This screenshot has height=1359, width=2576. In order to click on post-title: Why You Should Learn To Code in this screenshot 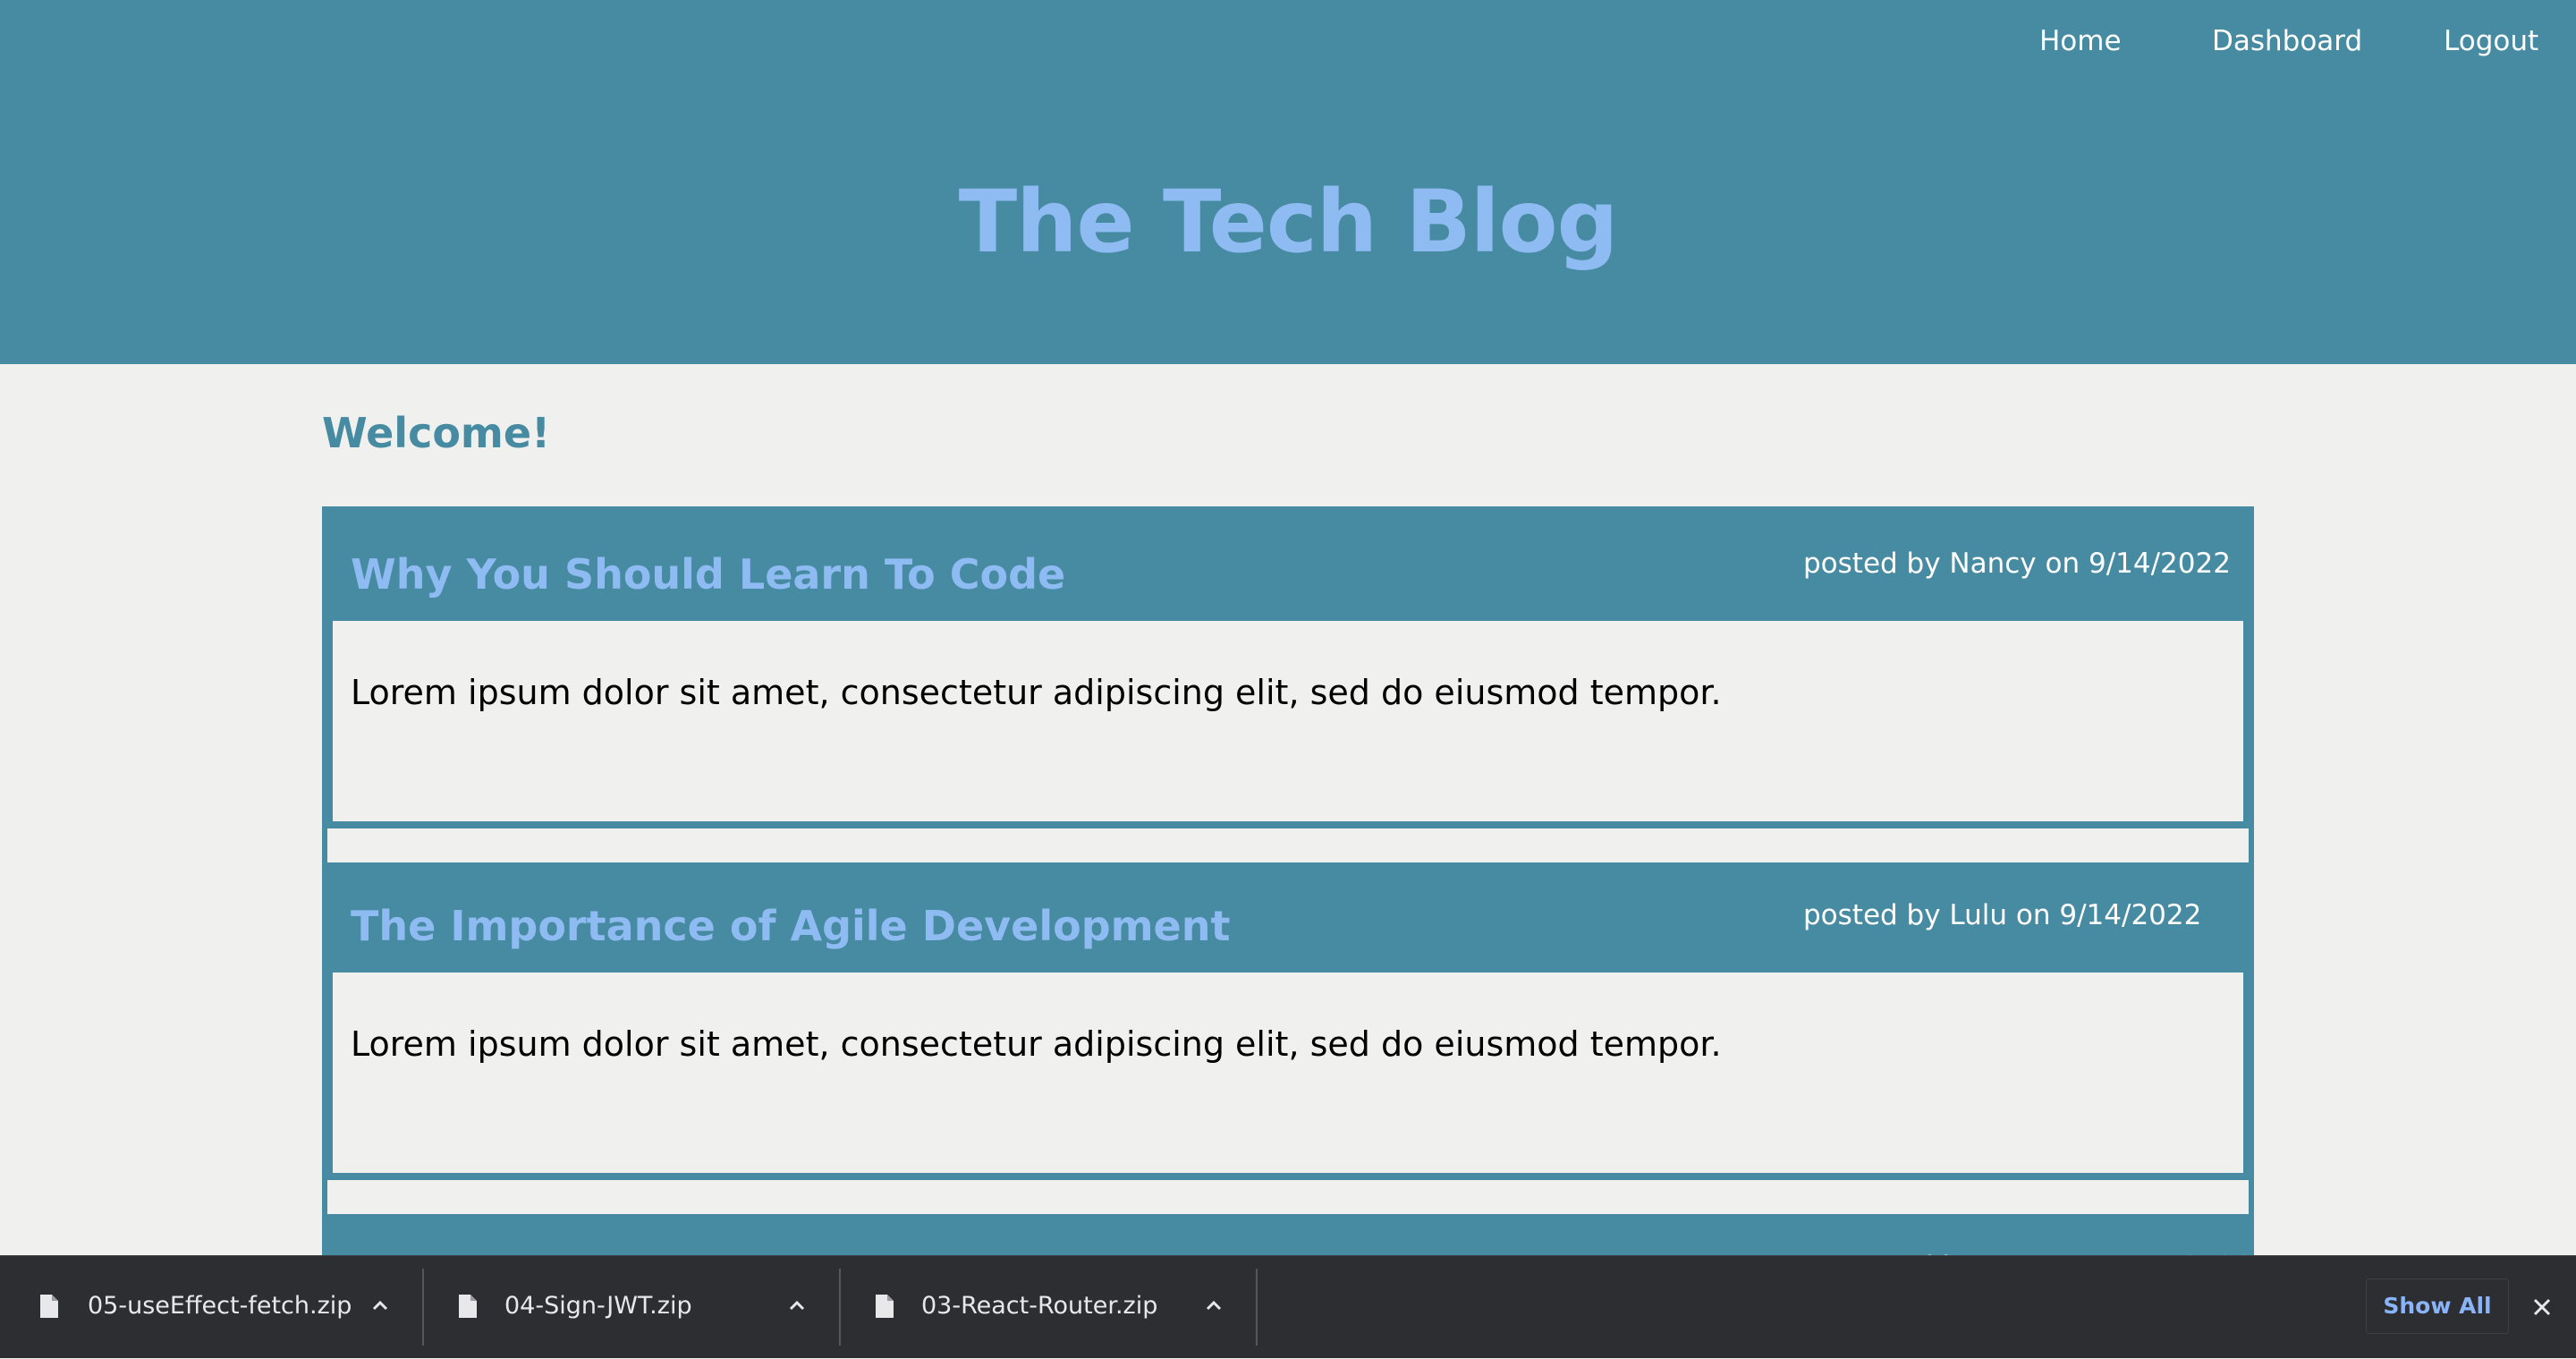, I will do `click(708, 574)`.